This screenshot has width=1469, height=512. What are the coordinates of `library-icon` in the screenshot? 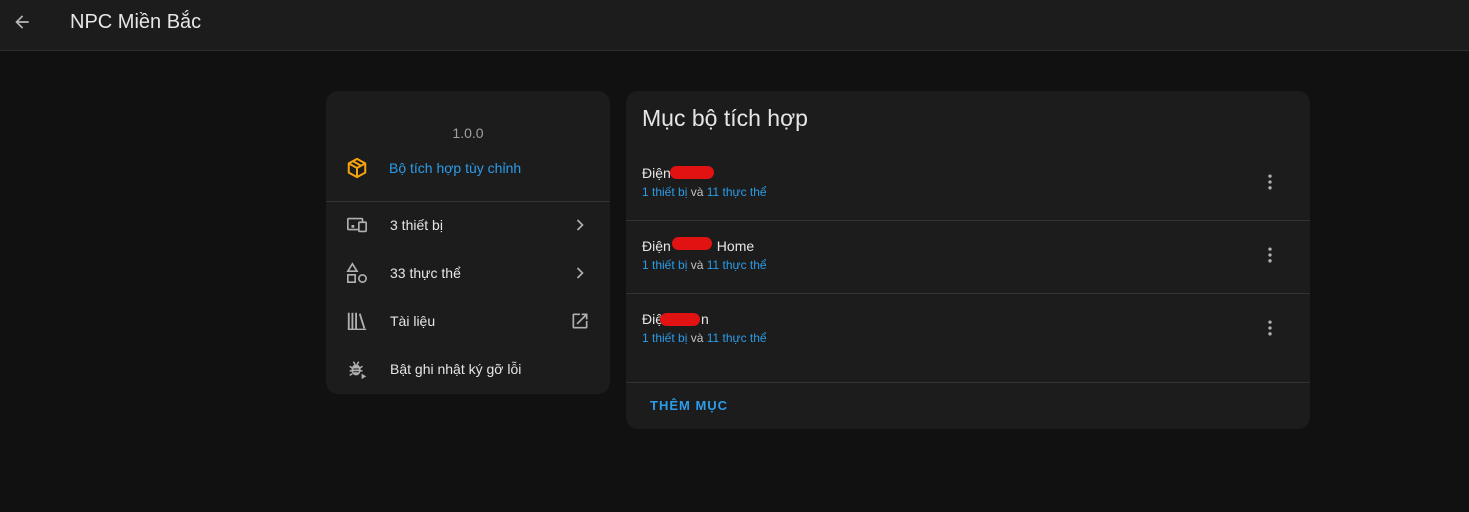 It's located at (357, 321).